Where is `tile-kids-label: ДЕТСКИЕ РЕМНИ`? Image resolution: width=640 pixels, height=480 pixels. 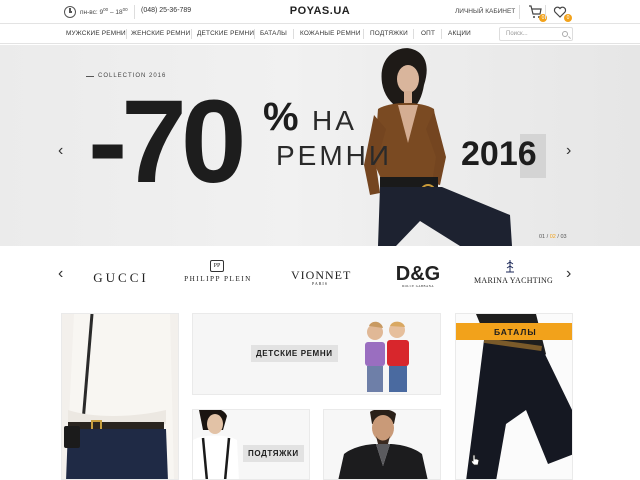 tile-kids-label: ДЕТСКИЕ РЕМНИ is located at coordinates (294, 353).